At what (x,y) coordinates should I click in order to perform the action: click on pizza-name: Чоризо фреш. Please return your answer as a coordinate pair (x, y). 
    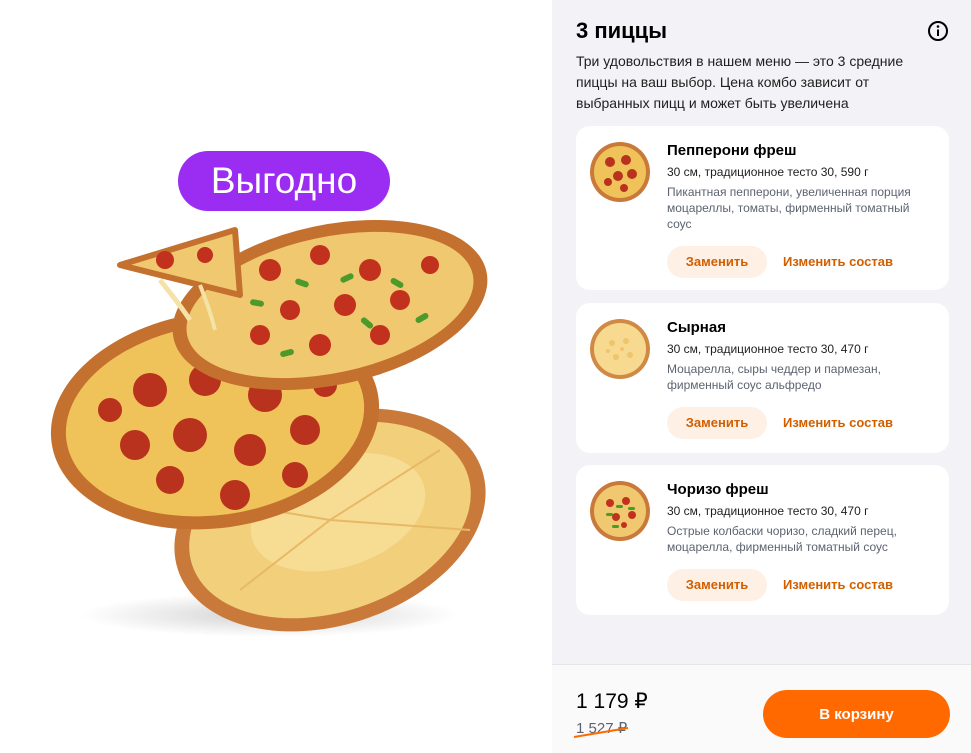
    Looking at the image, I should click on (718, 489).